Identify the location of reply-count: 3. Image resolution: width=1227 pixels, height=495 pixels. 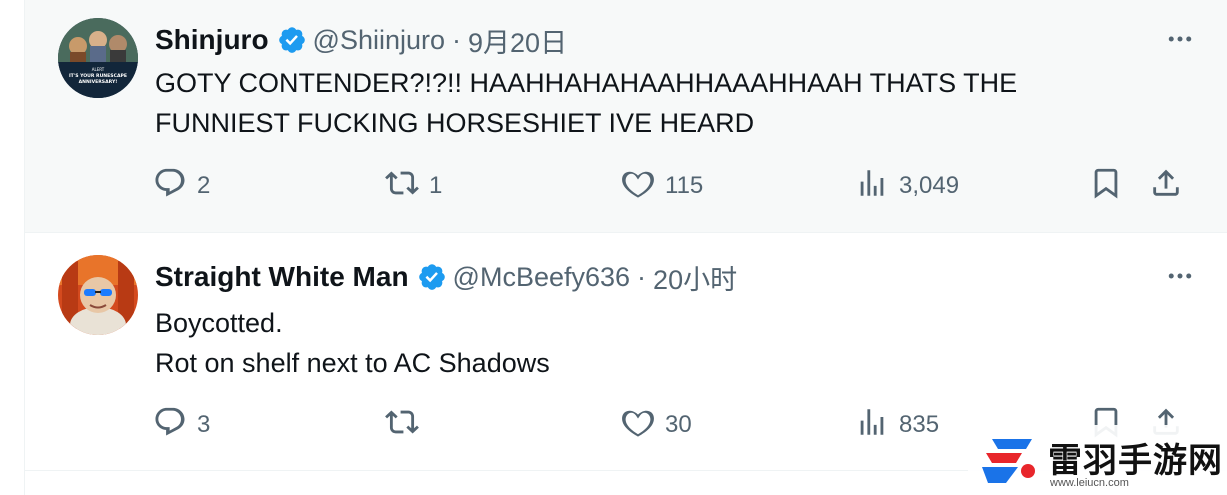
(204, 424).